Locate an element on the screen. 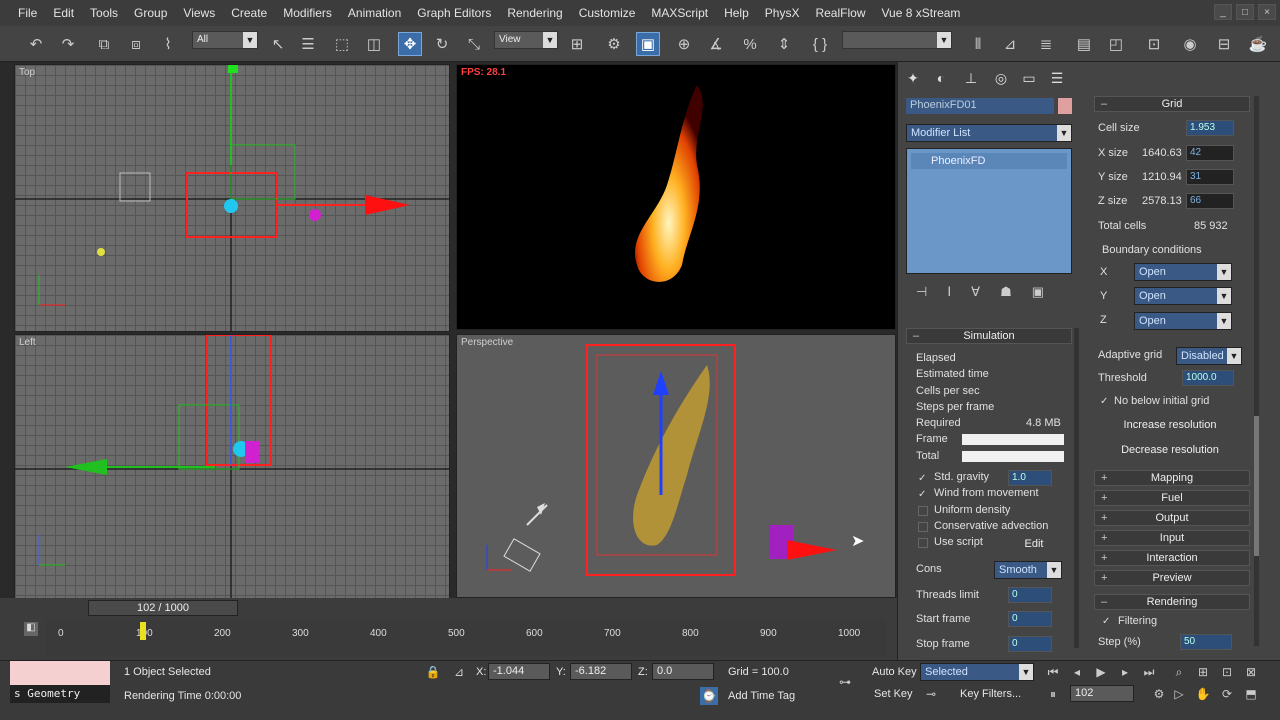 The height and width of the screenshot is (720, 1280). material-editor-icon: ◉ is located at coordinates (1190, 44).